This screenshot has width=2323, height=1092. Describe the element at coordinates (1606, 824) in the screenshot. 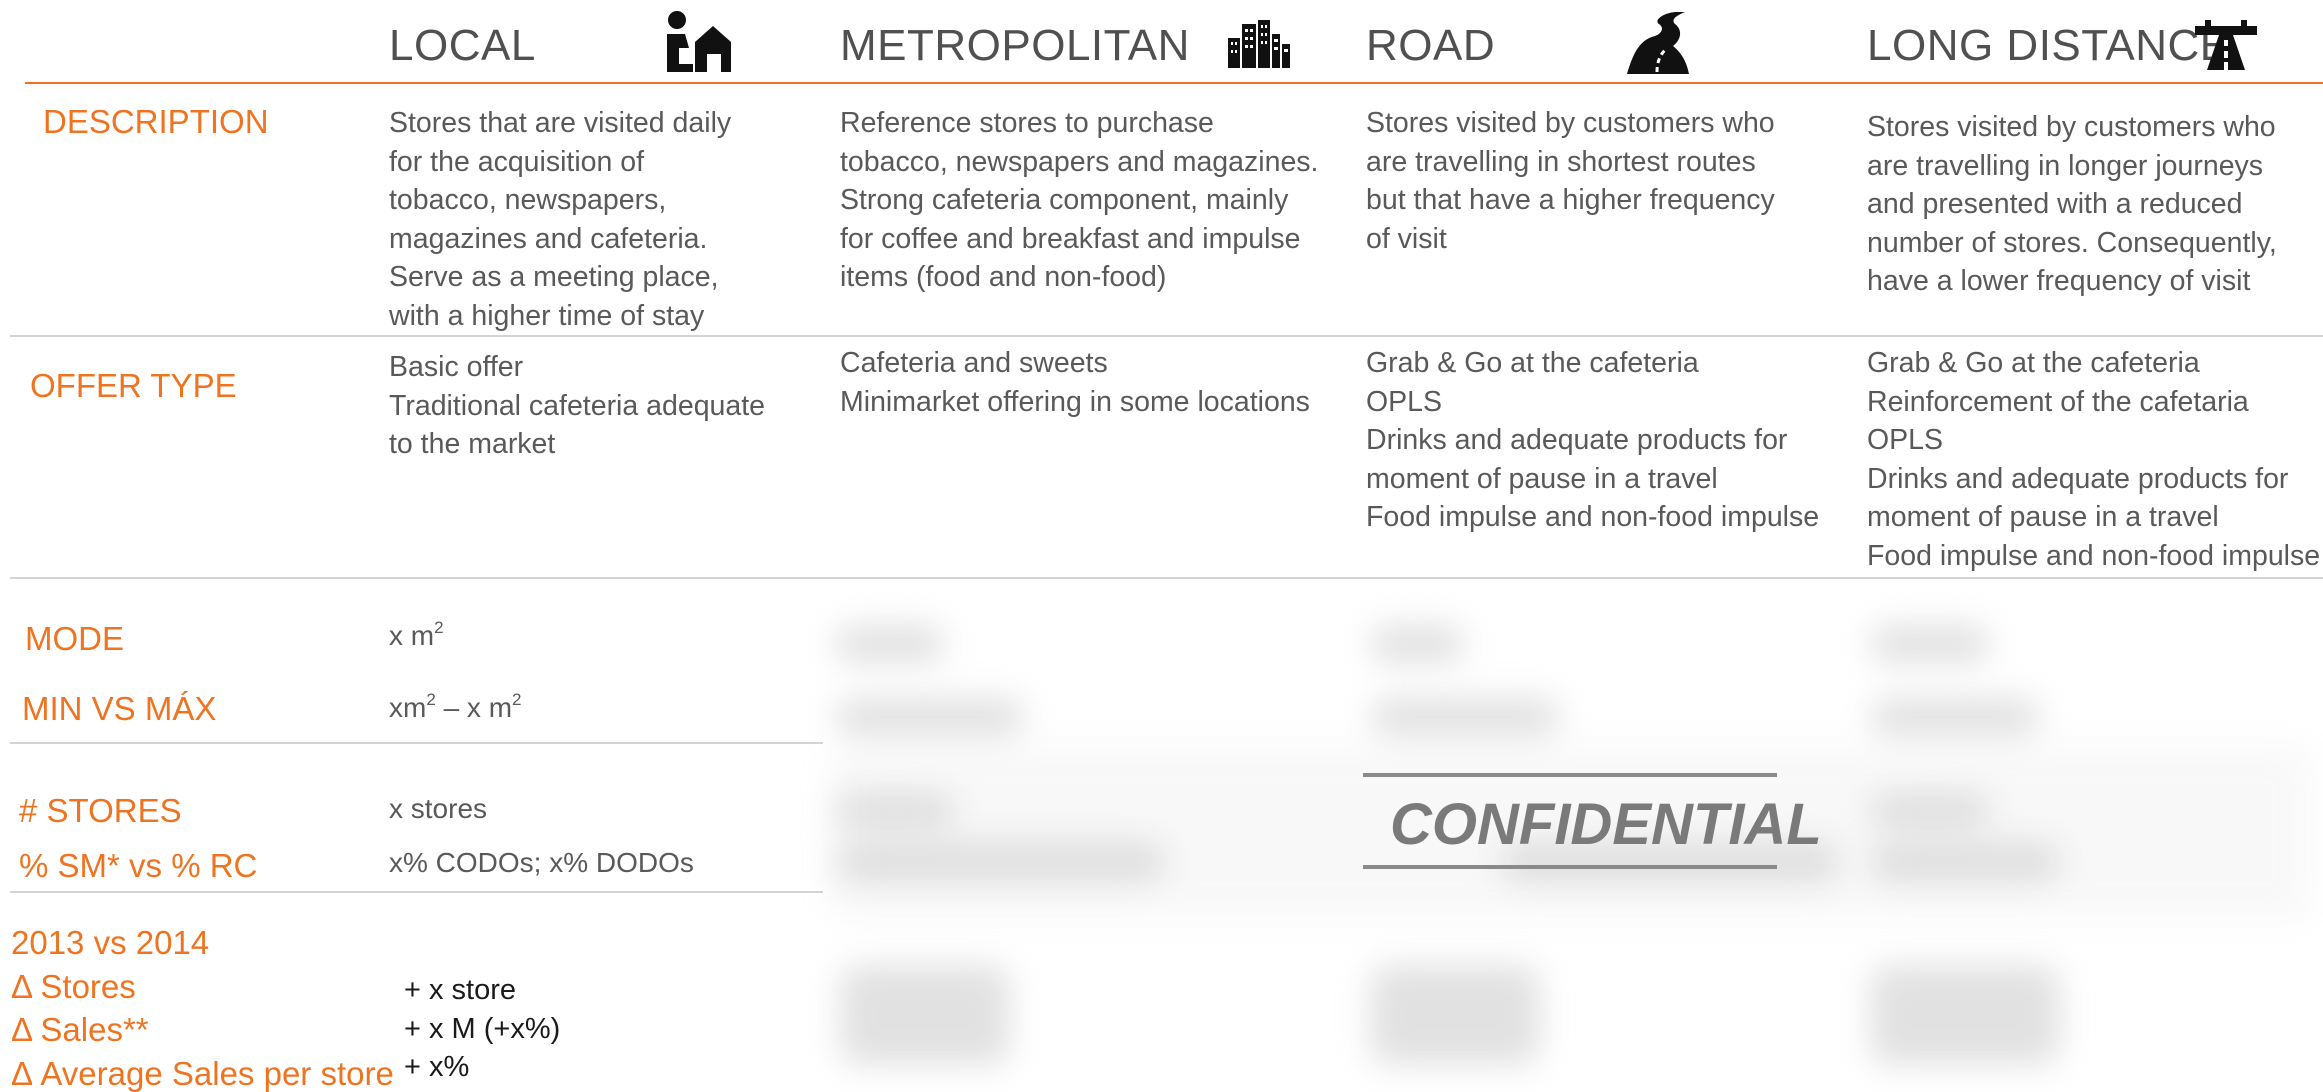

I see `confidential-stamp: CONFIDENTIAL` at that location.